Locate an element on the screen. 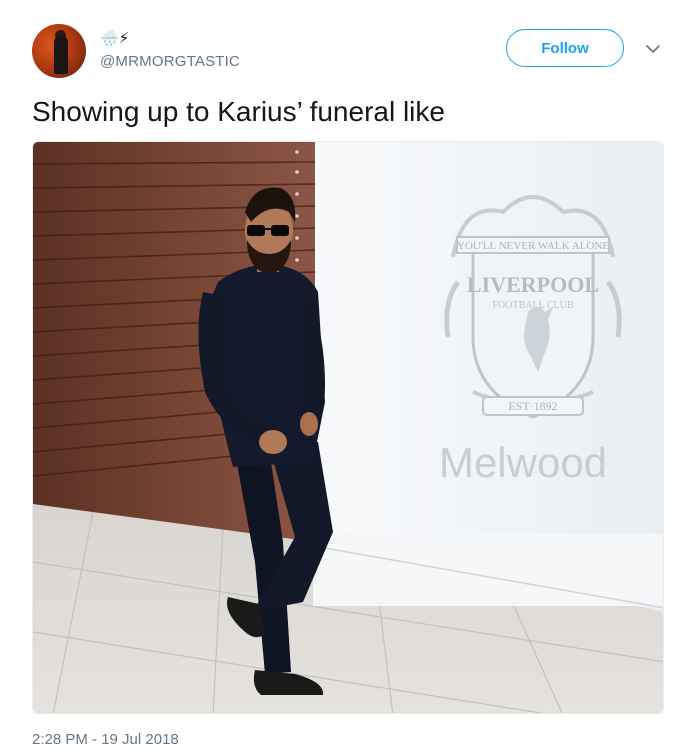  tweet-text: Showing up to Karius’ funeral like is located at coordinates (238, 111).